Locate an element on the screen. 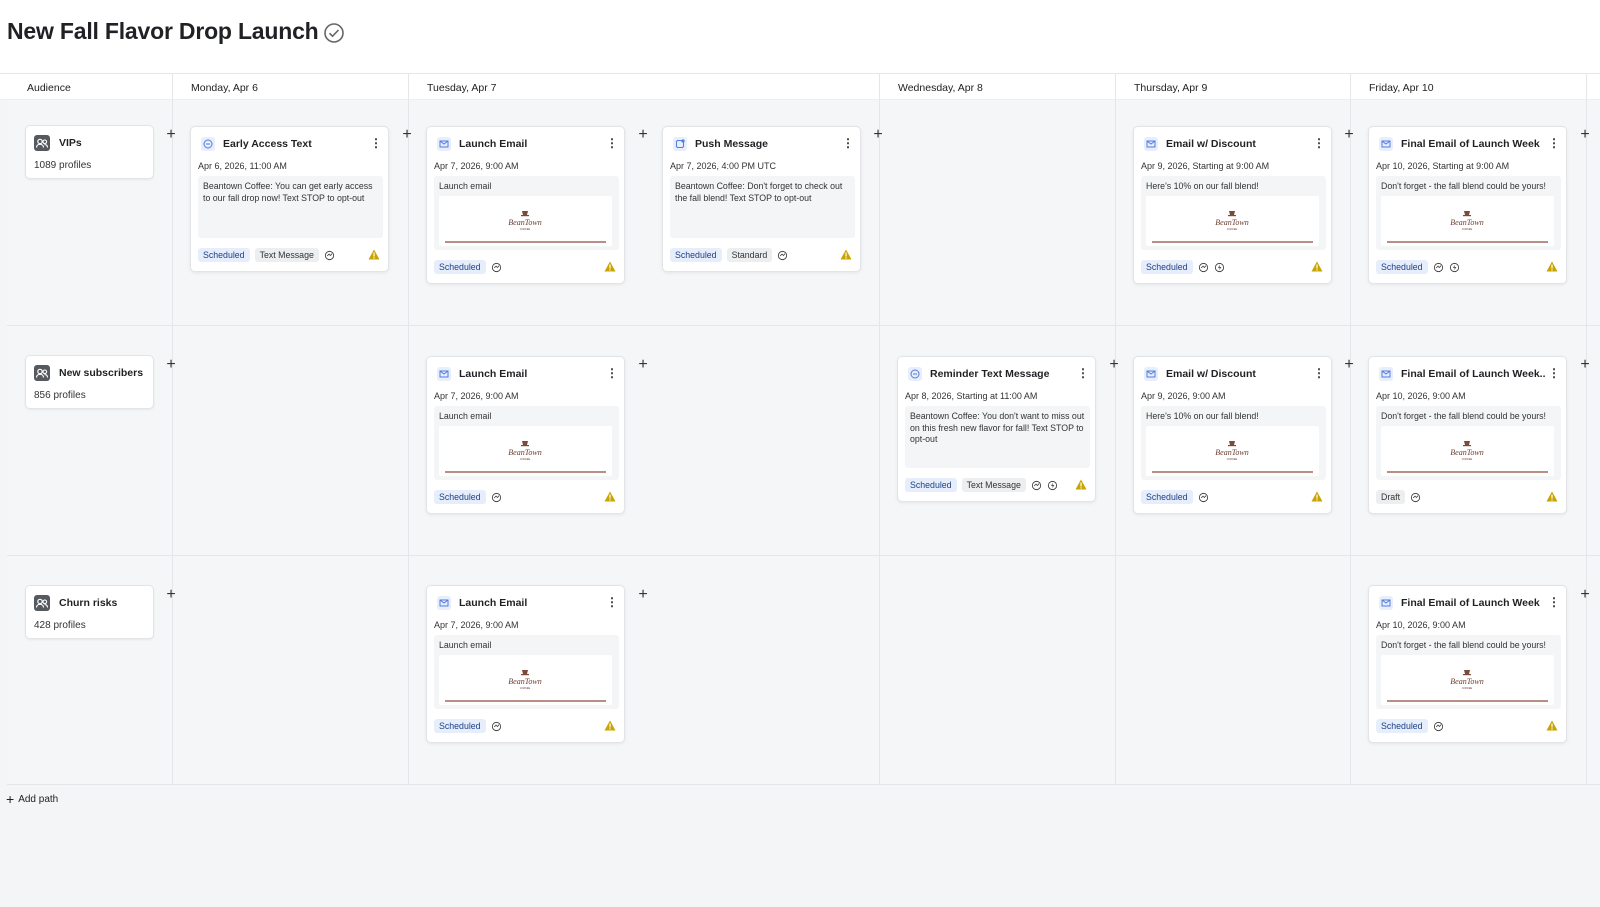 The width and height of the screenshot is (1600, 907). audience-card-new-subscribers: New subscribers 856 profiles is located at coordinates (89, 382).